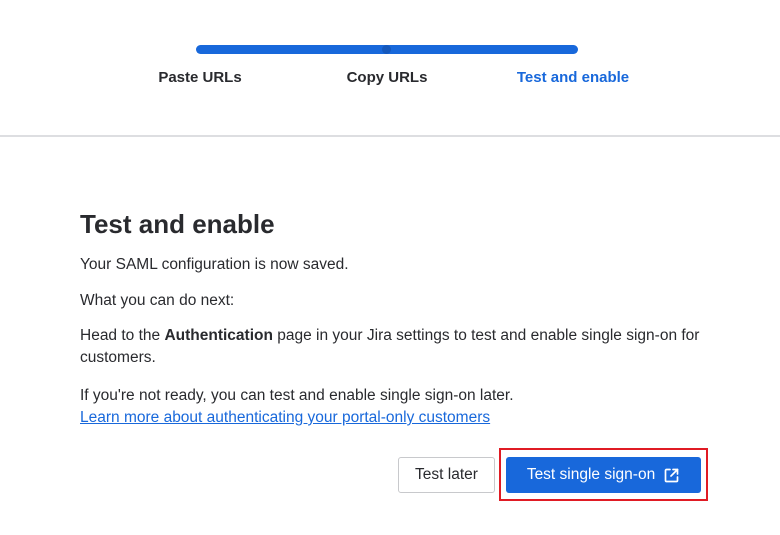 The width and height of the screenshot is (780, 535). What do you see at coordinates (157, 300) in the screenshot?
I see `next-steps-heading: What you can do next:` at bounding box center [157, 300].